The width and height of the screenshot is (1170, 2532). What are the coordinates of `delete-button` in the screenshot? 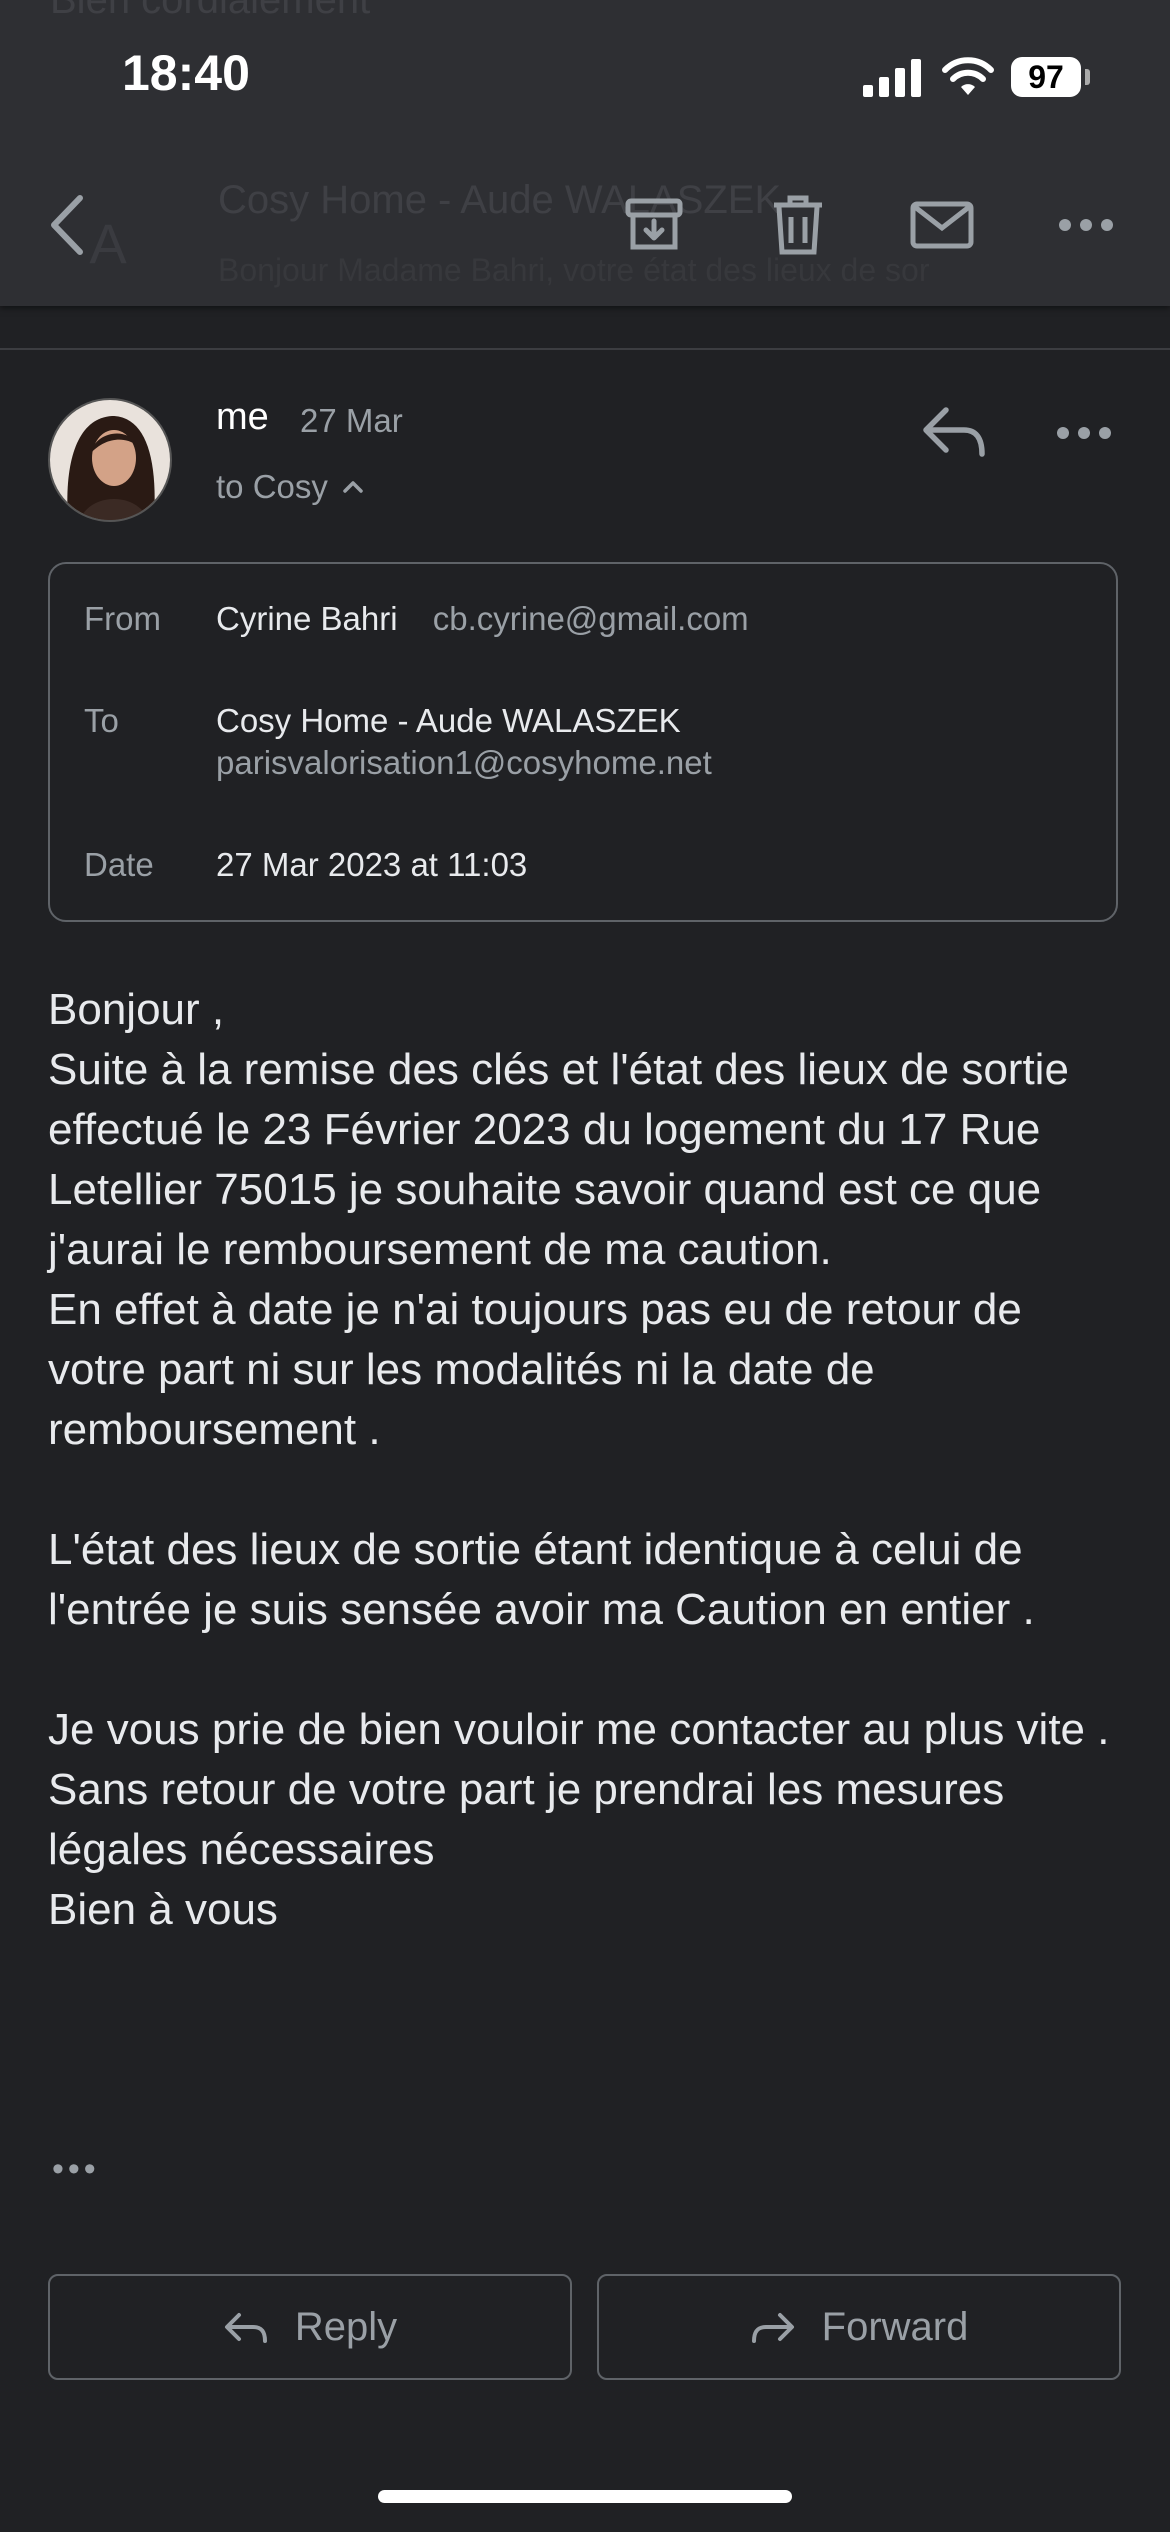 It's located at (798, 225).